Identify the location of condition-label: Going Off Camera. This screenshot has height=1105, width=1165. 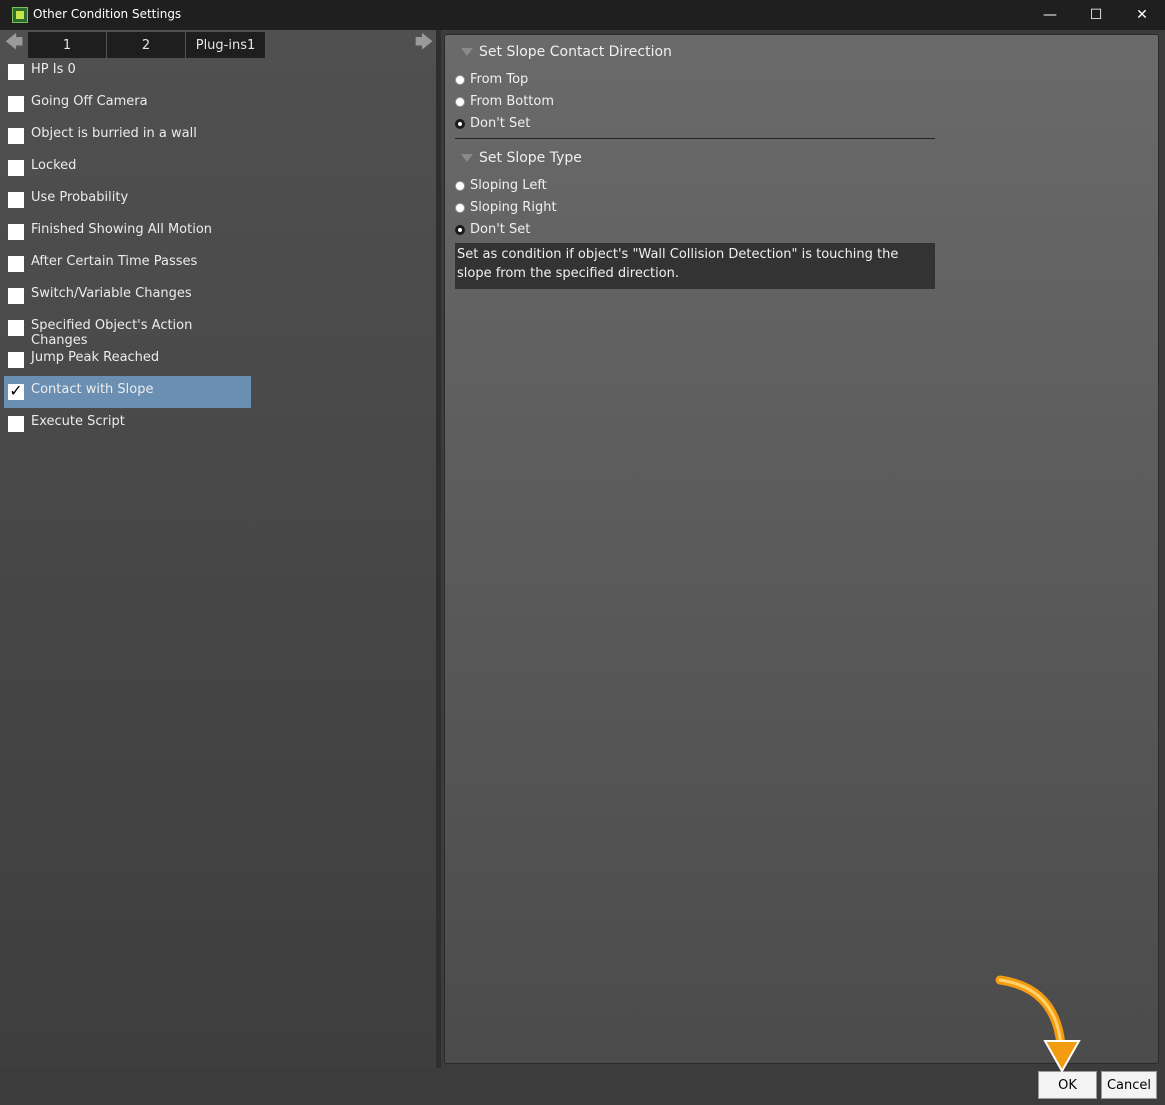
(89, 101).